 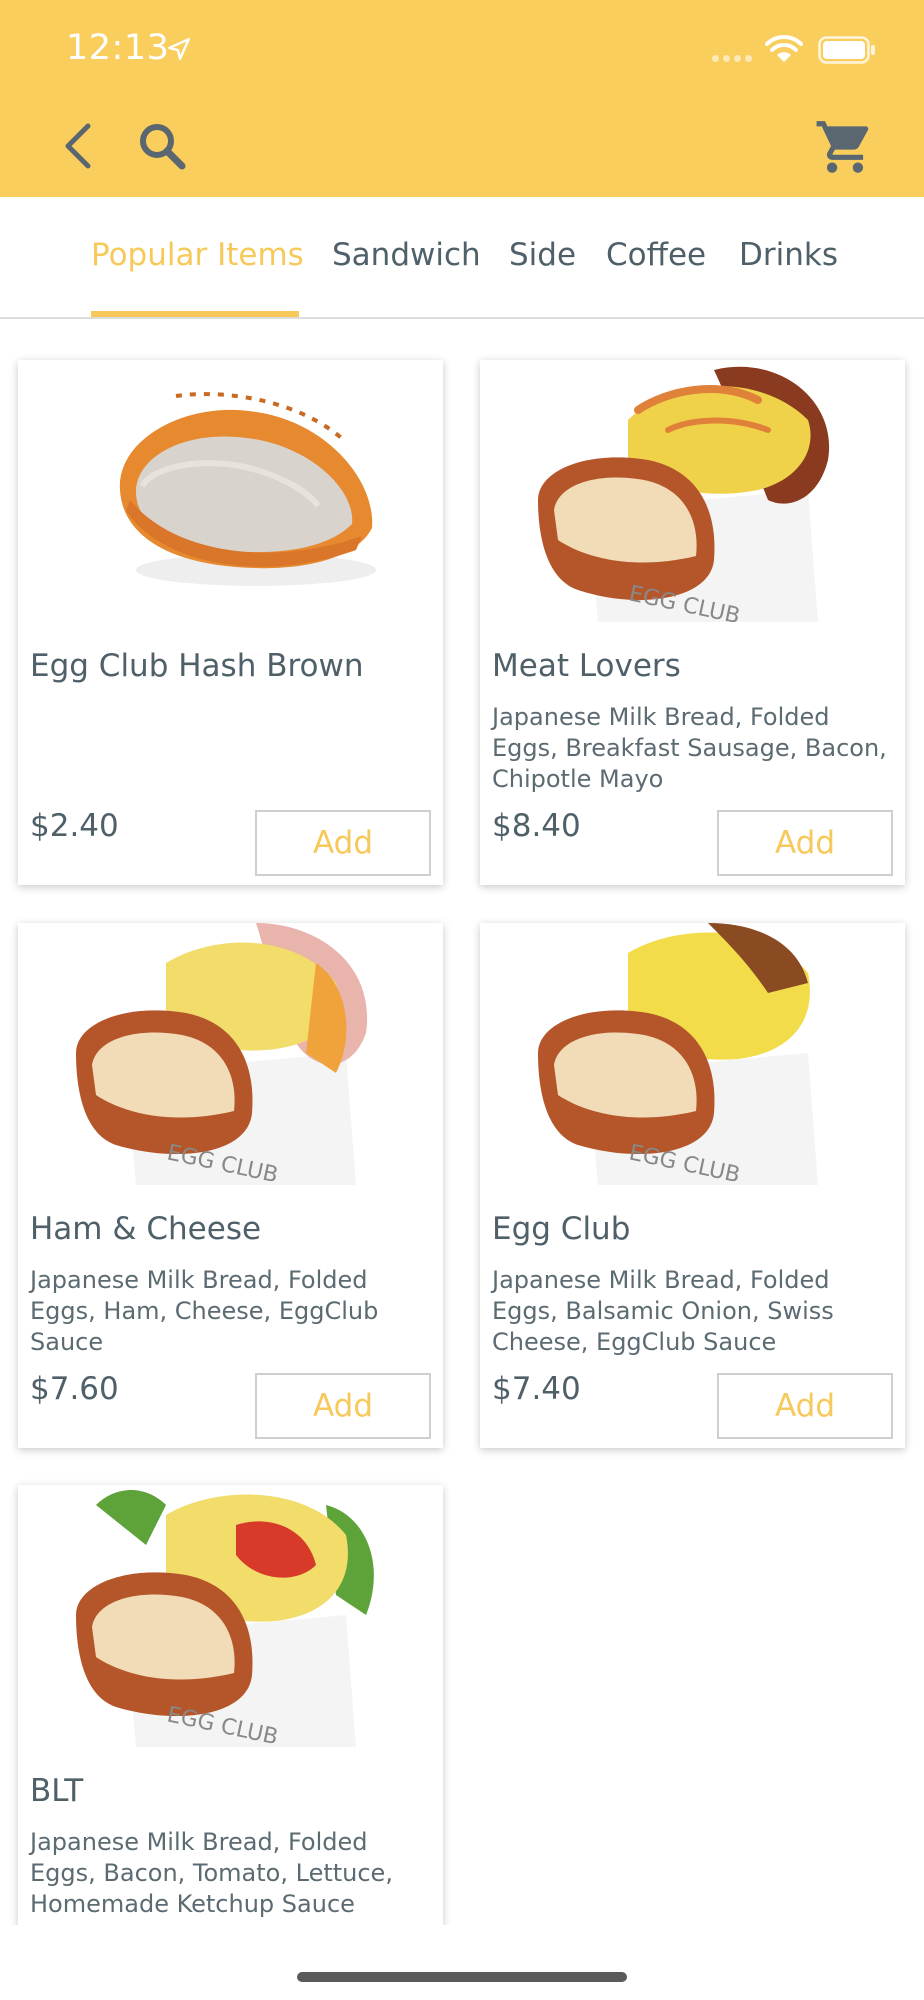 What do you see at coordinates (74, 826) in the screenshot?
I see `product-price: $2.40` at bounding box center [74, 826].